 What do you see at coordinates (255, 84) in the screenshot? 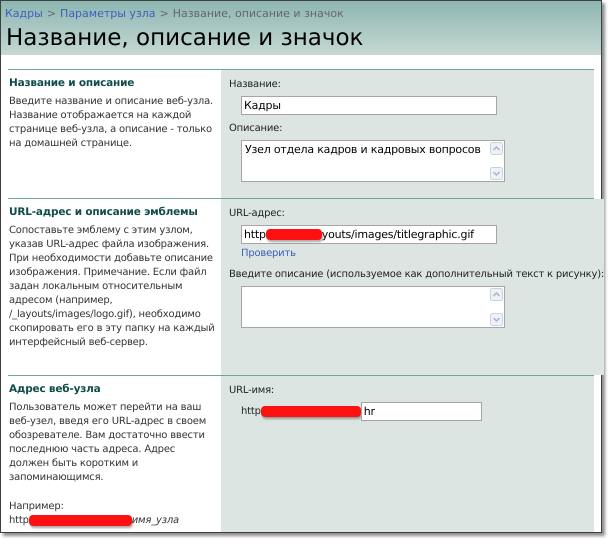
I see `field-label: Название:` at bounding box center [255, 84].